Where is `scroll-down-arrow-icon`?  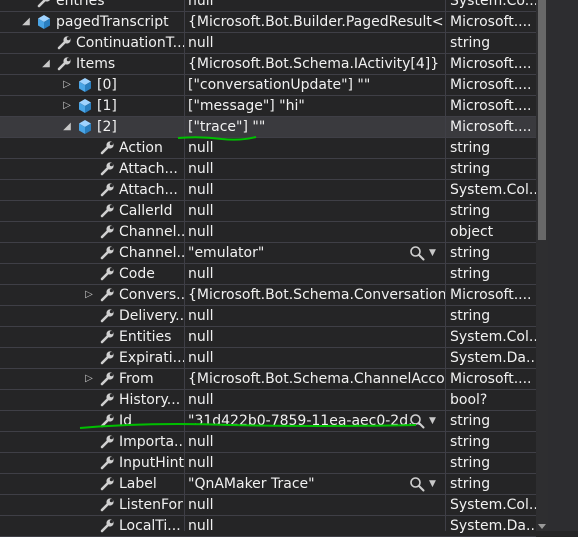
scroll-down-arrow-icon is located at coordinates (542, 526).